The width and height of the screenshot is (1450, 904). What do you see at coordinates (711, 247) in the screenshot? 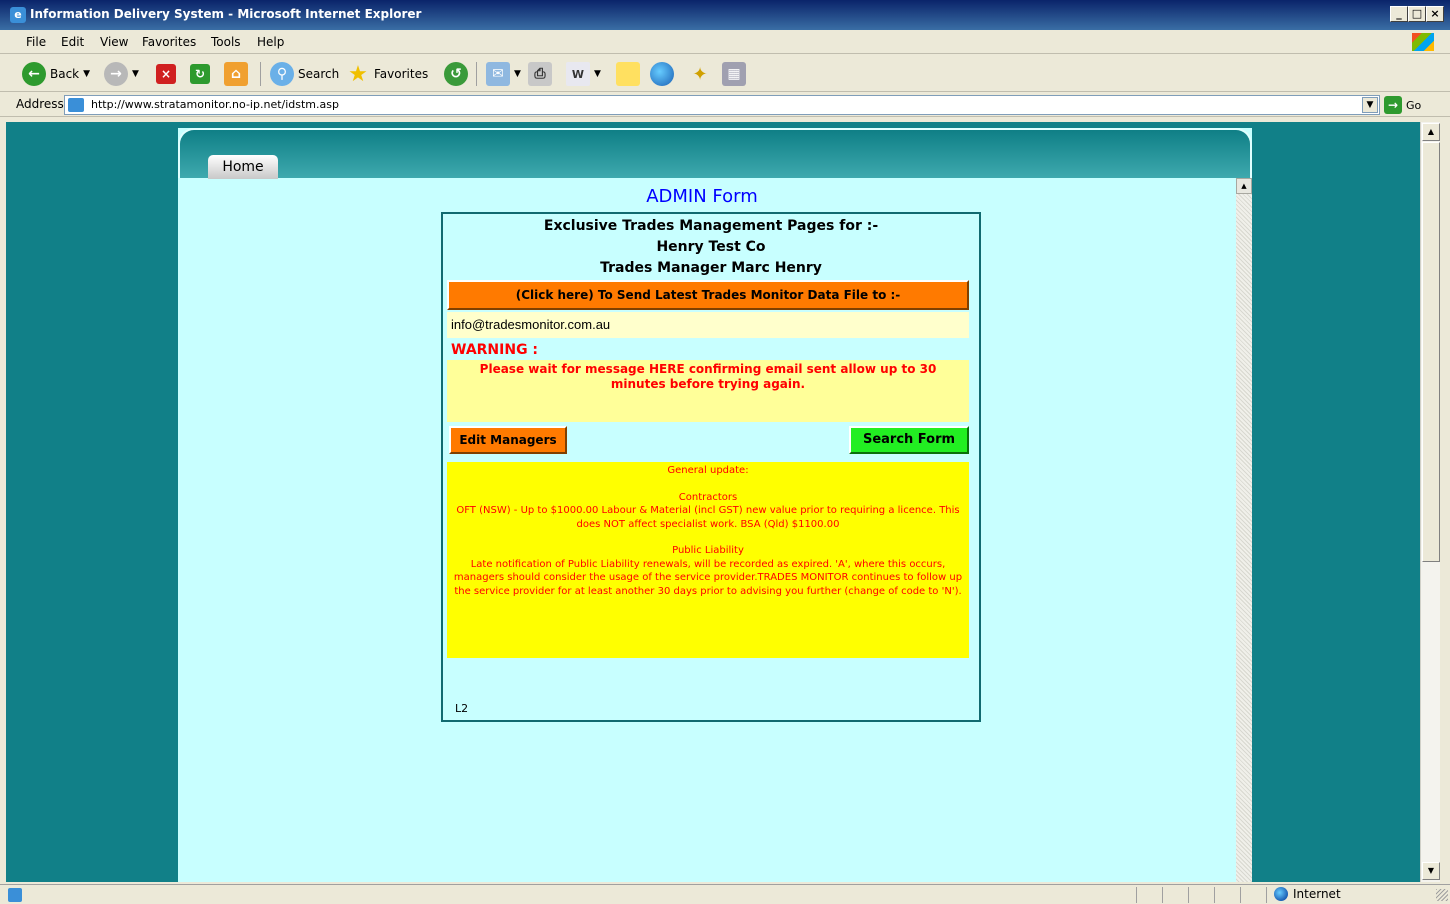
I see `company-name: Henry Test Co` at bounding box center [711, 247].